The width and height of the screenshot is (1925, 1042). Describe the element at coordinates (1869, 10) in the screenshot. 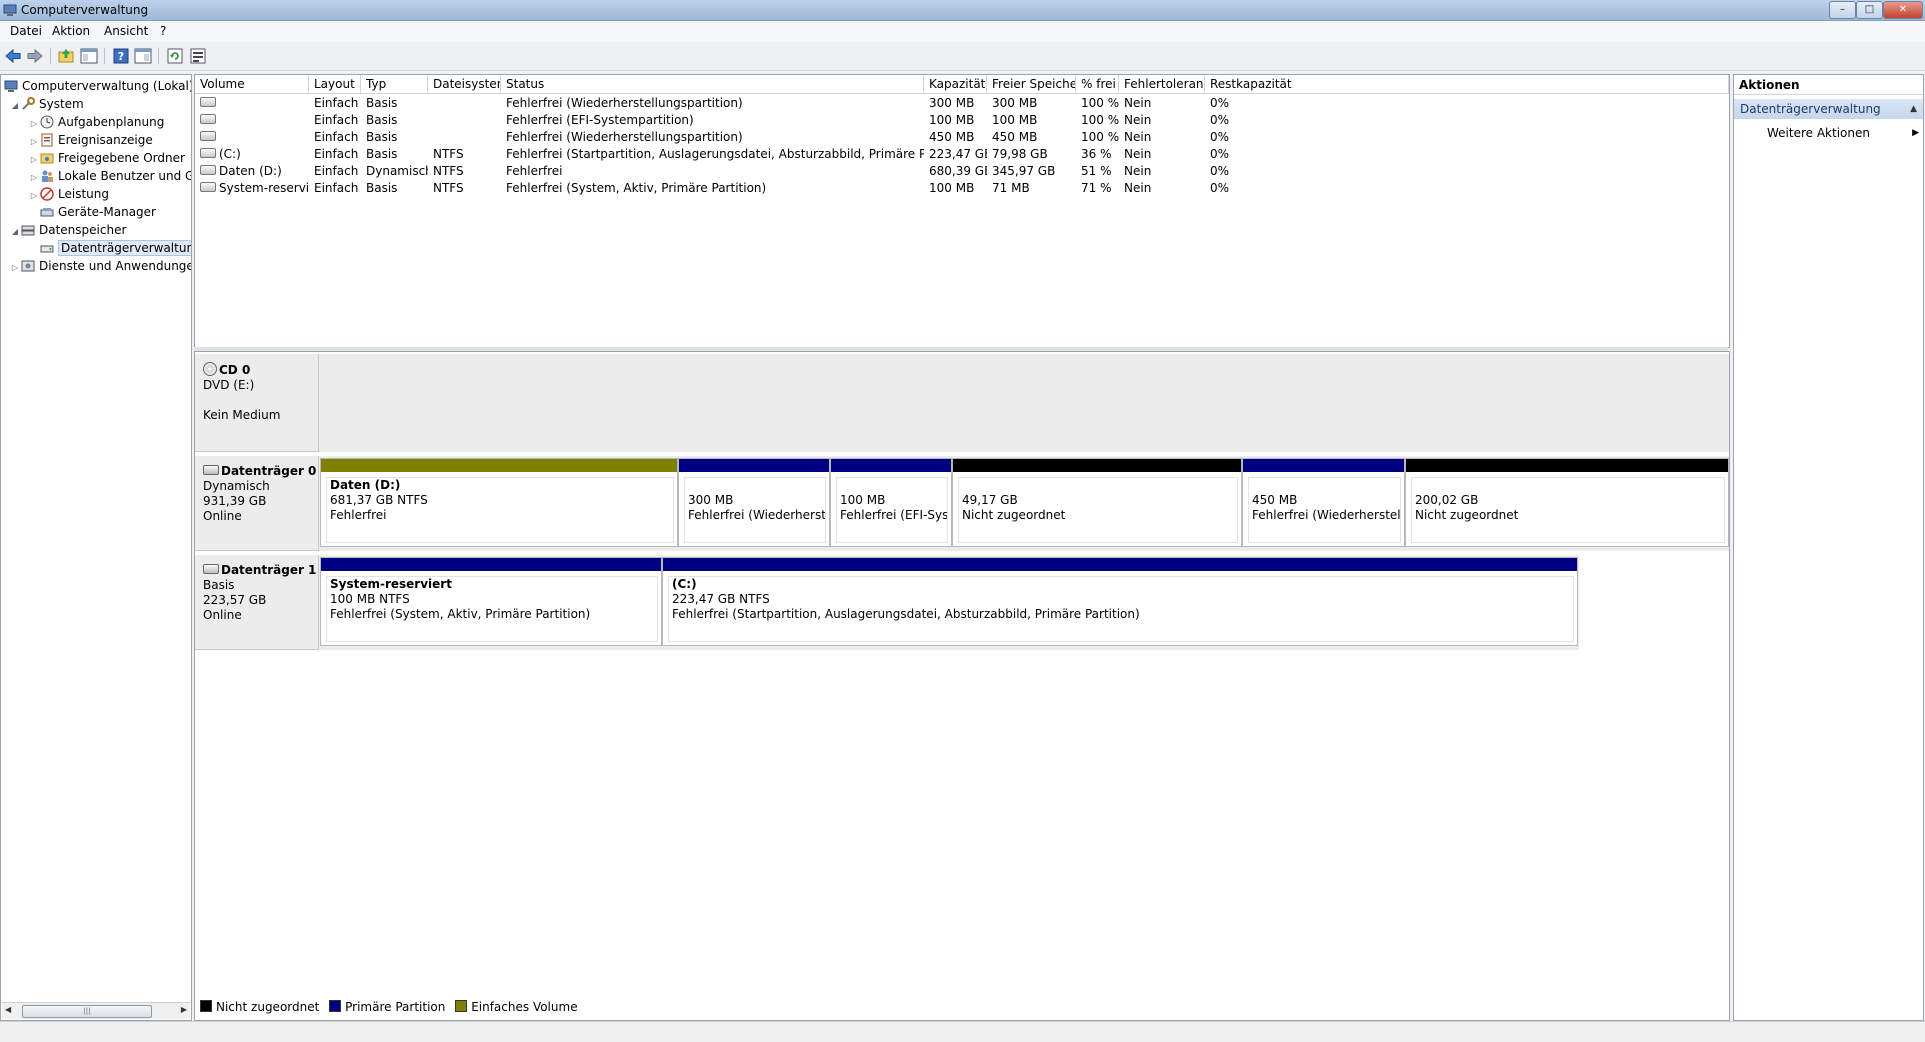

I see `maximize-button: □` at that location.